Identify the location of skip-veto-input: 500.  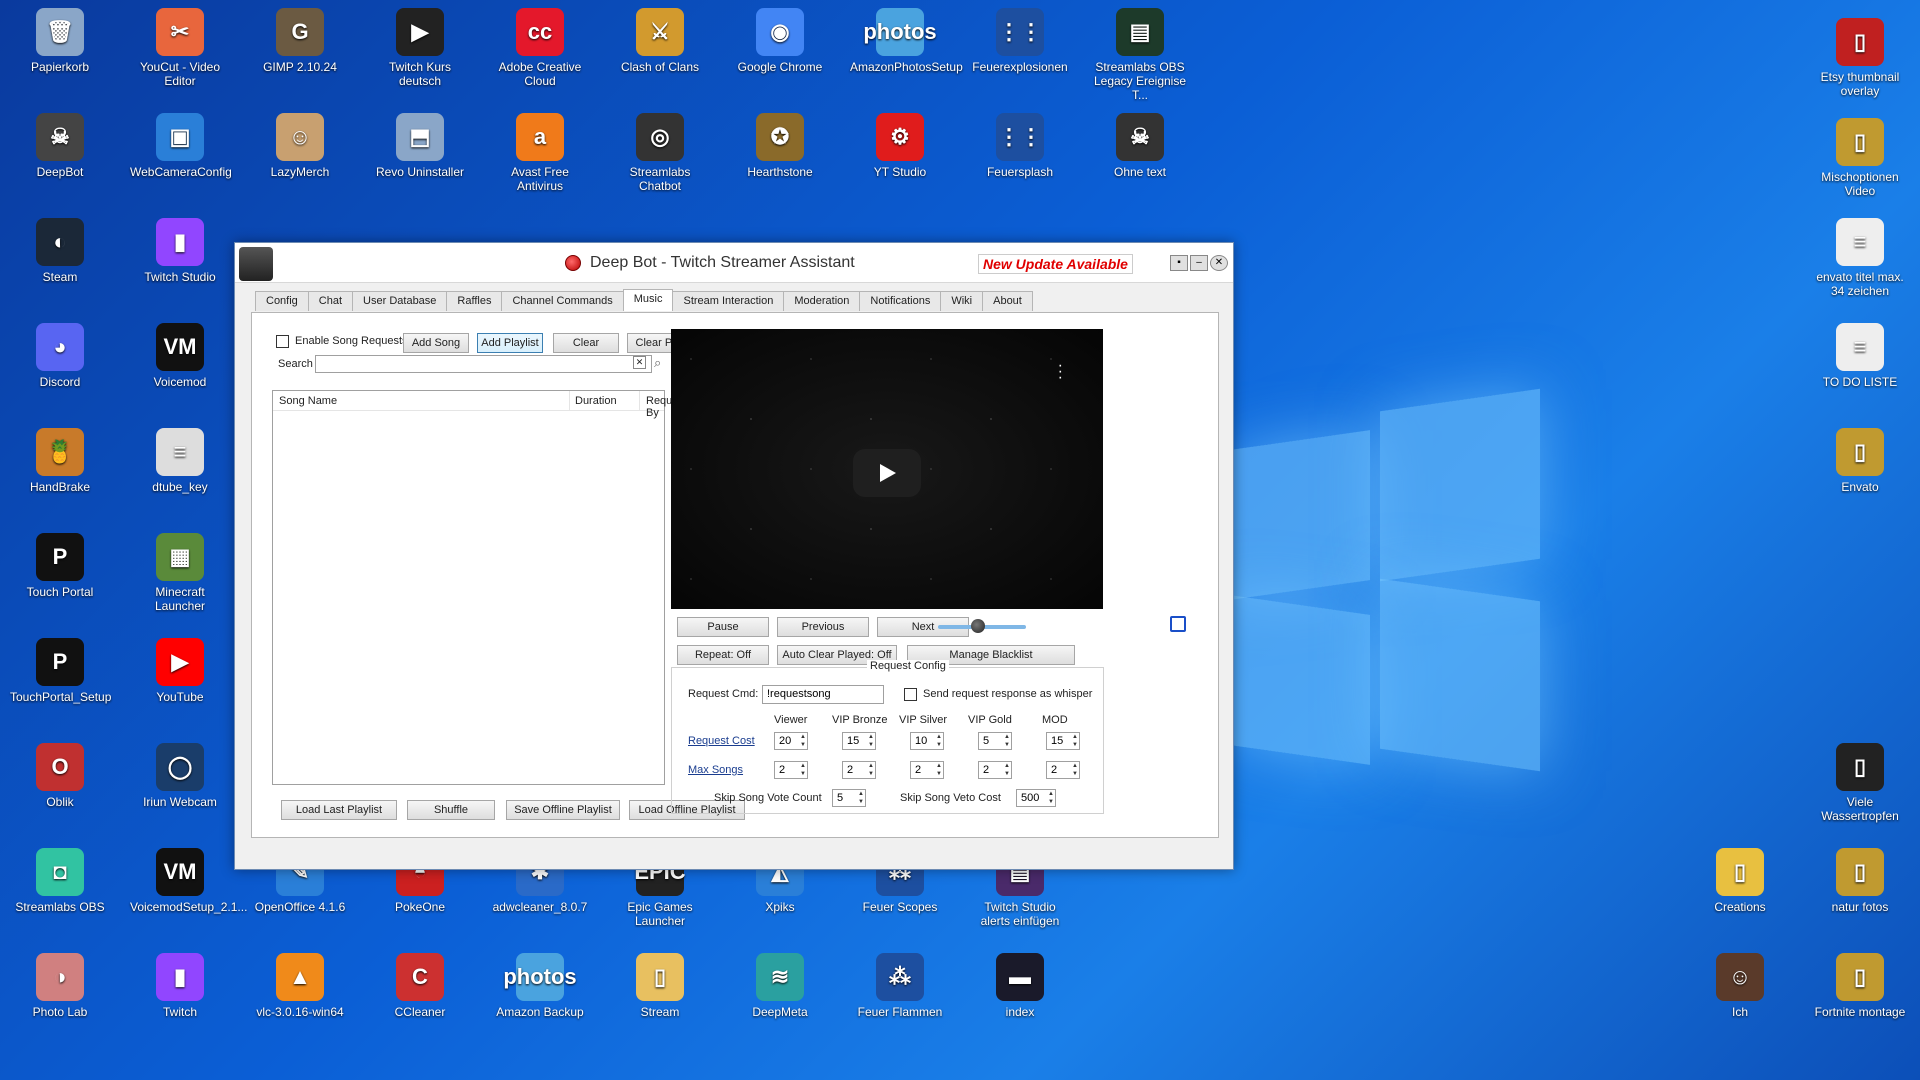
(1036, 798).